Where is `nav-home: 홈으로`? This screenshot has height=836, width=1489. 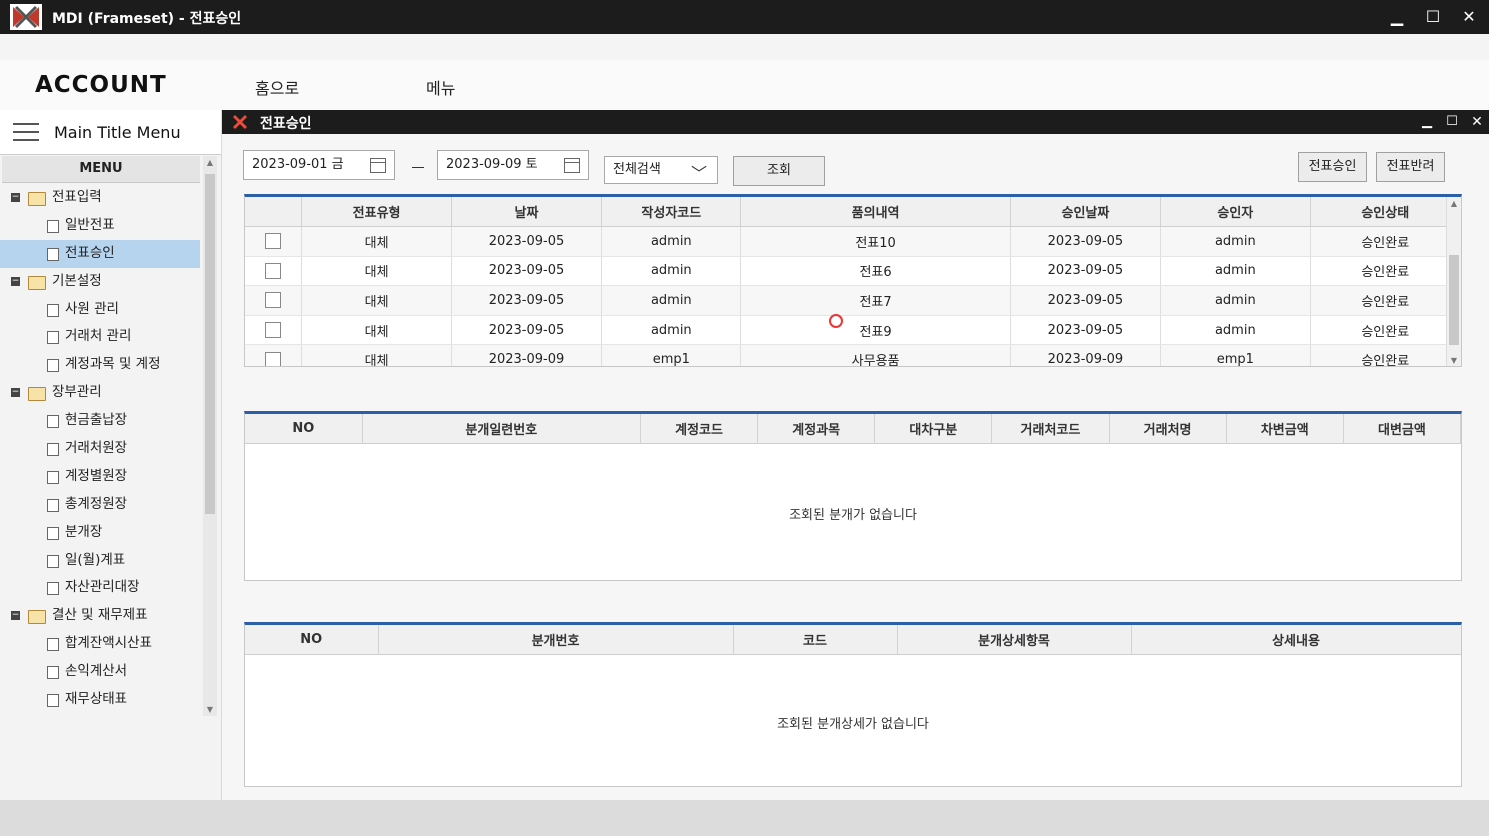 nav-home: 홈으로 is located at coordinates (277, 87).